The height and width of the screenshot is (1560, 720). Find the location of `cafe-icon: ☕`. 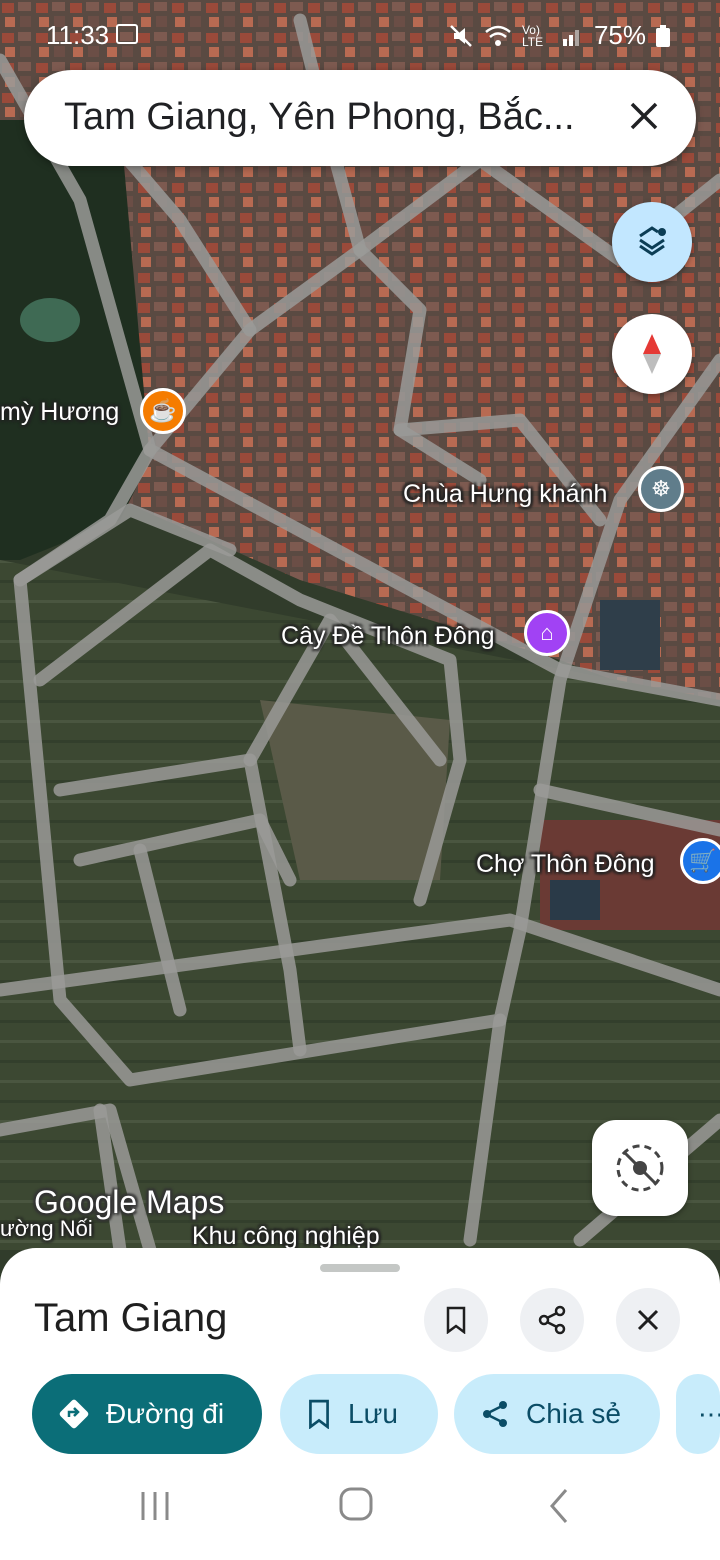

cafe-icon: ☕ is located at coordinates (163, 411).